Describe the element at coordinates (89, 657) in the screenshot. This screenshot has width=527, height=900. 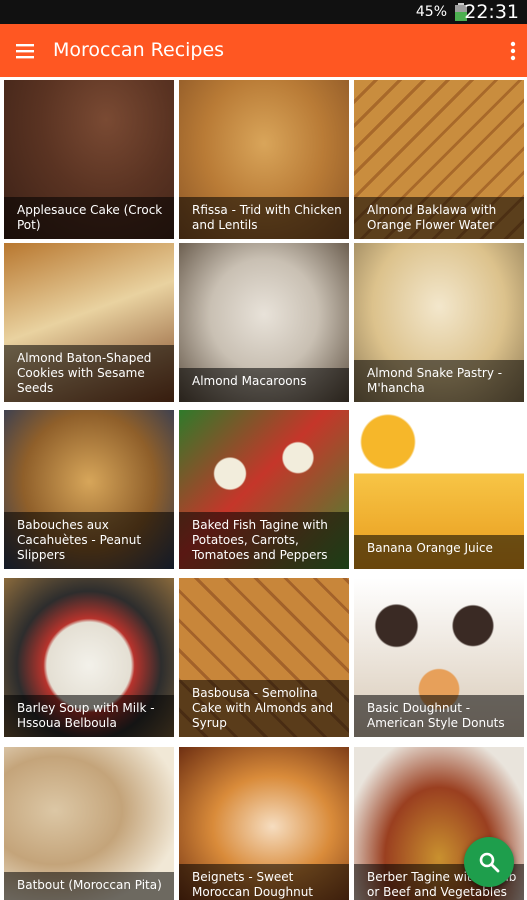
I see `recipe-card: Barley Soup with Milk - Hssoua Belboula` at that location.